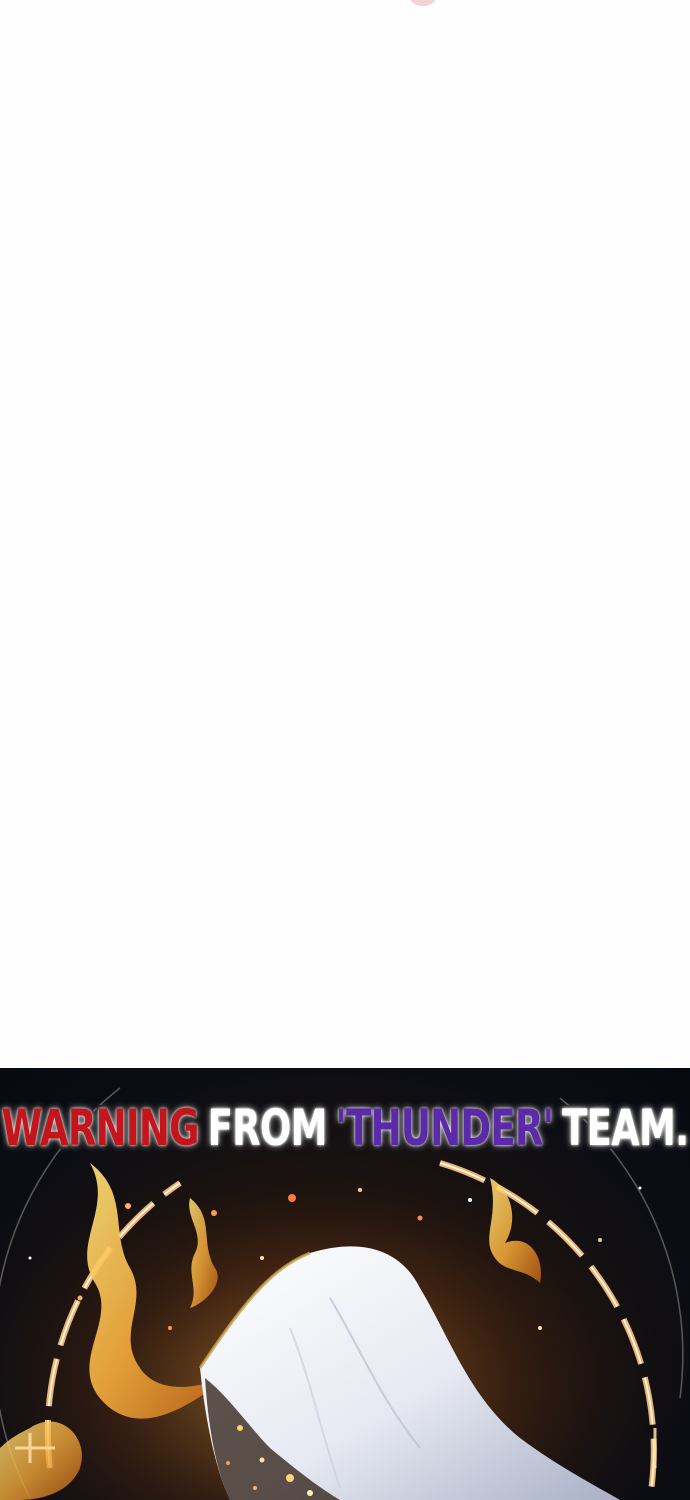  I want to click on banner-word-warning: WARNING, so click(101, 1128).